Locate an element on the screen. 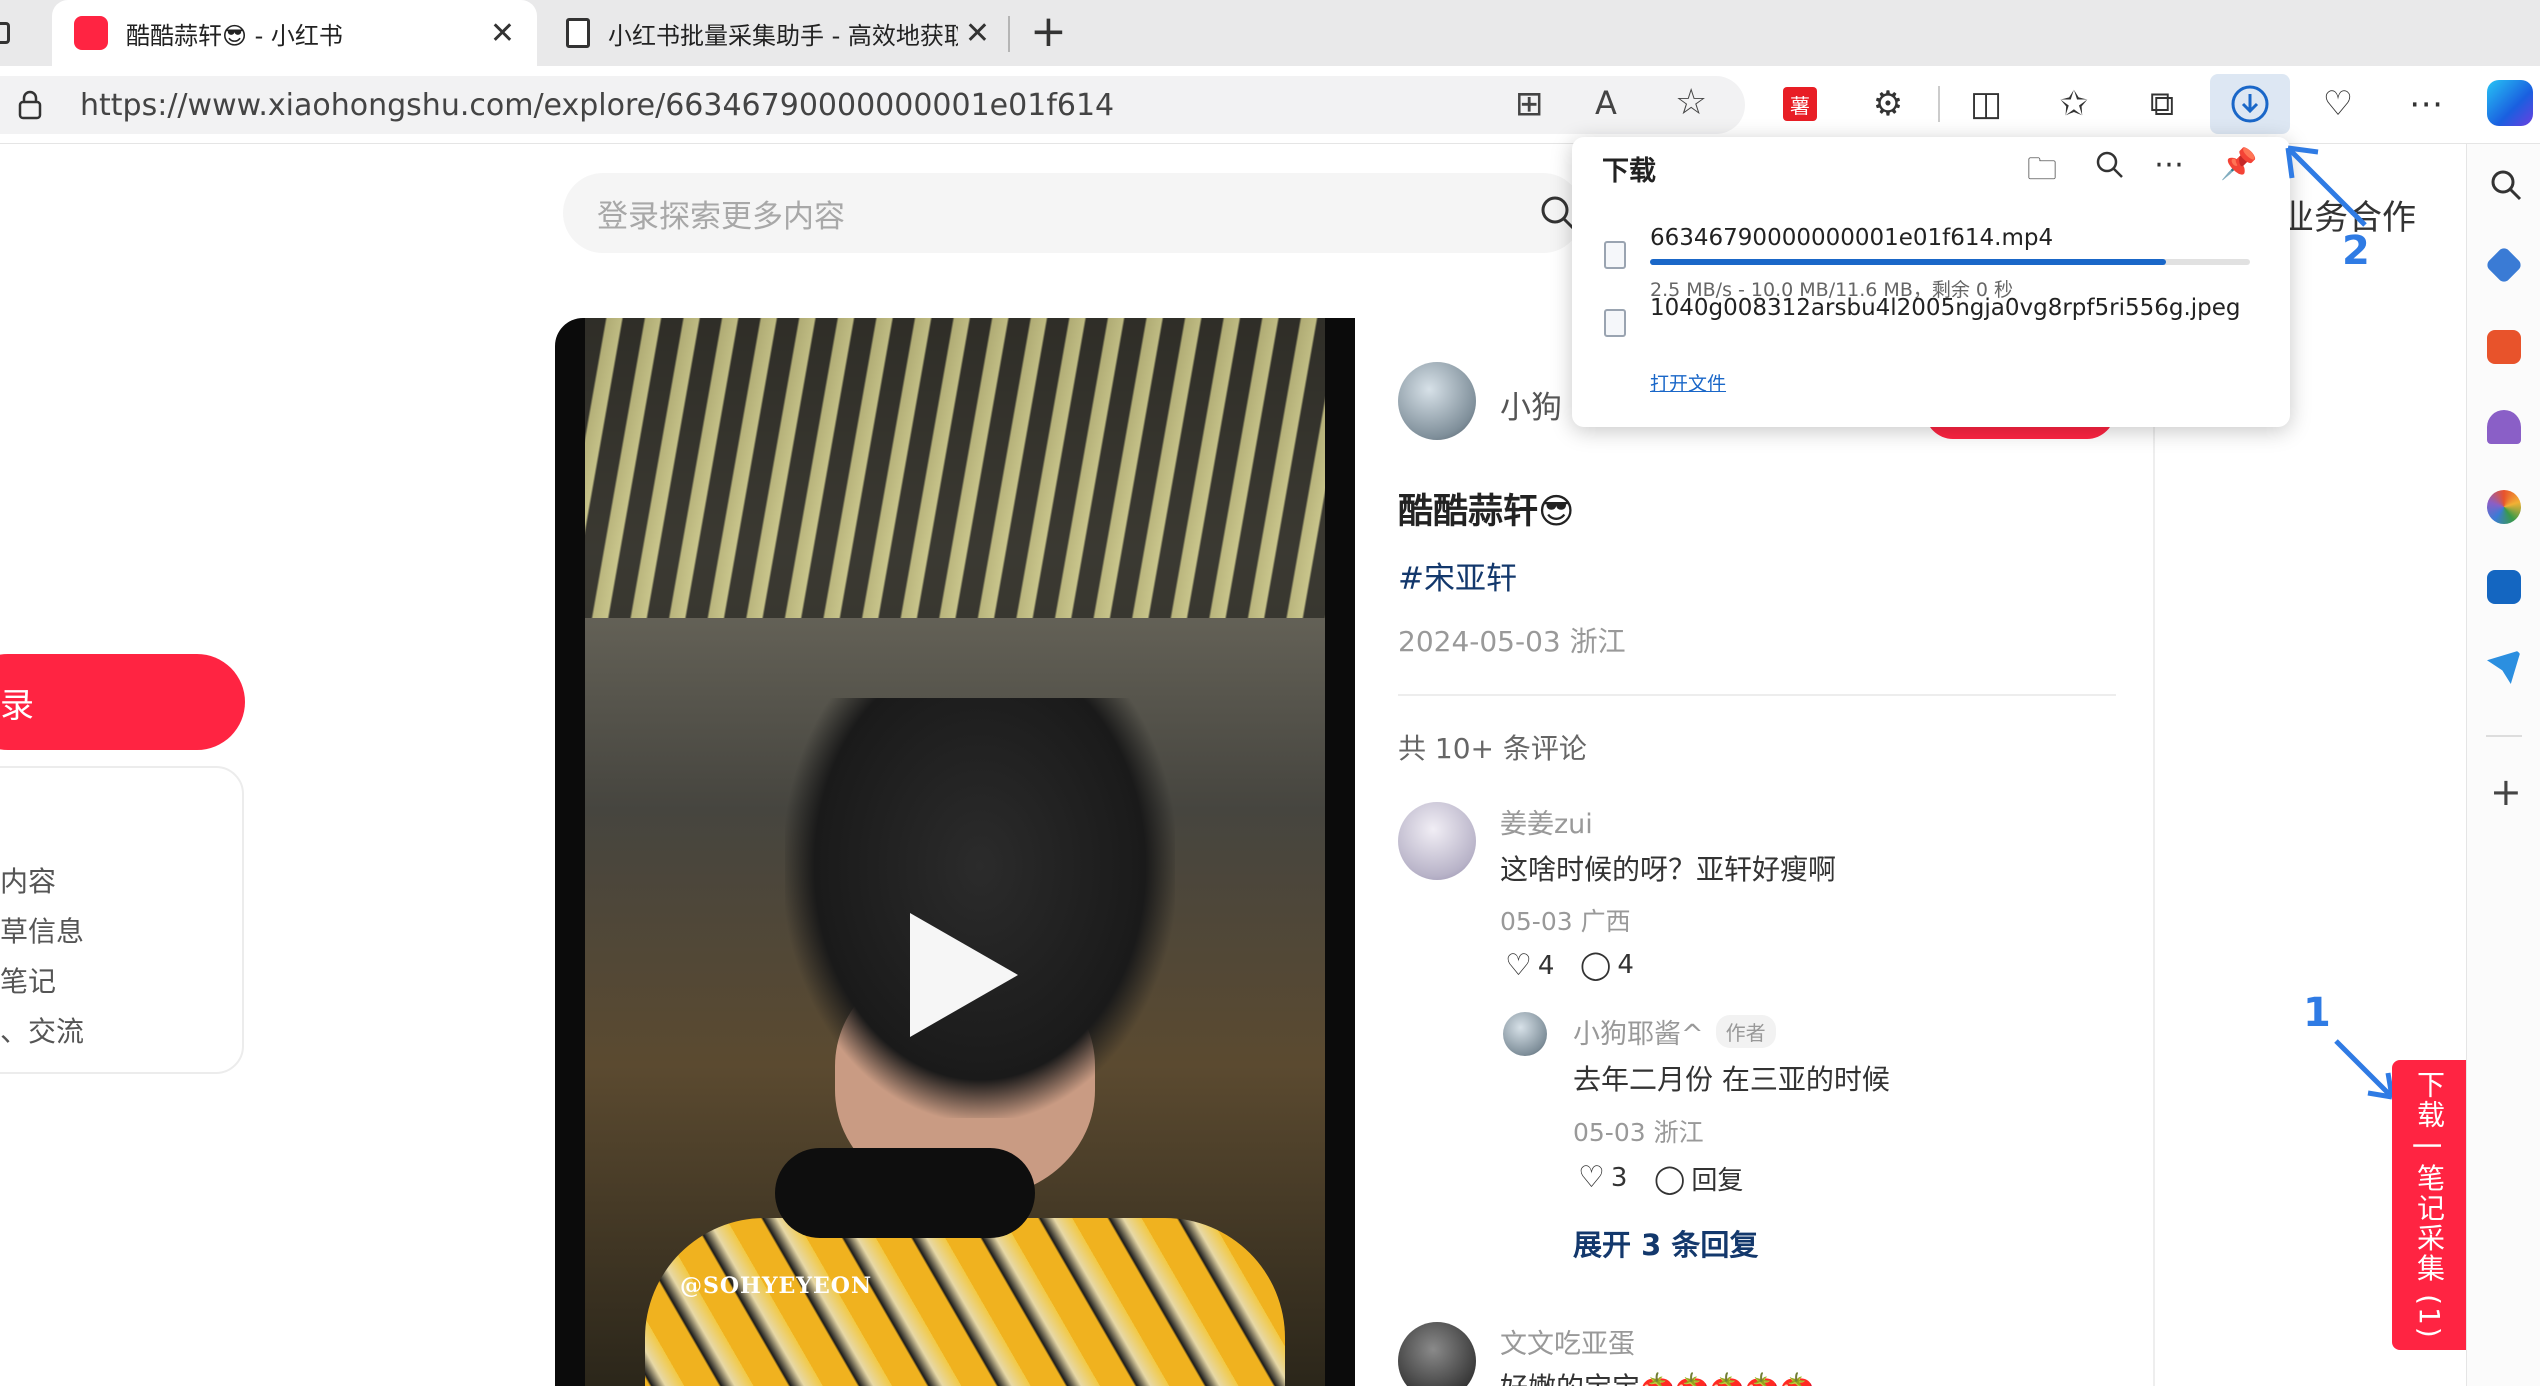 This screenshot has width=2540, height=1386. video-subject-hair is located at coordinates (980, 908).